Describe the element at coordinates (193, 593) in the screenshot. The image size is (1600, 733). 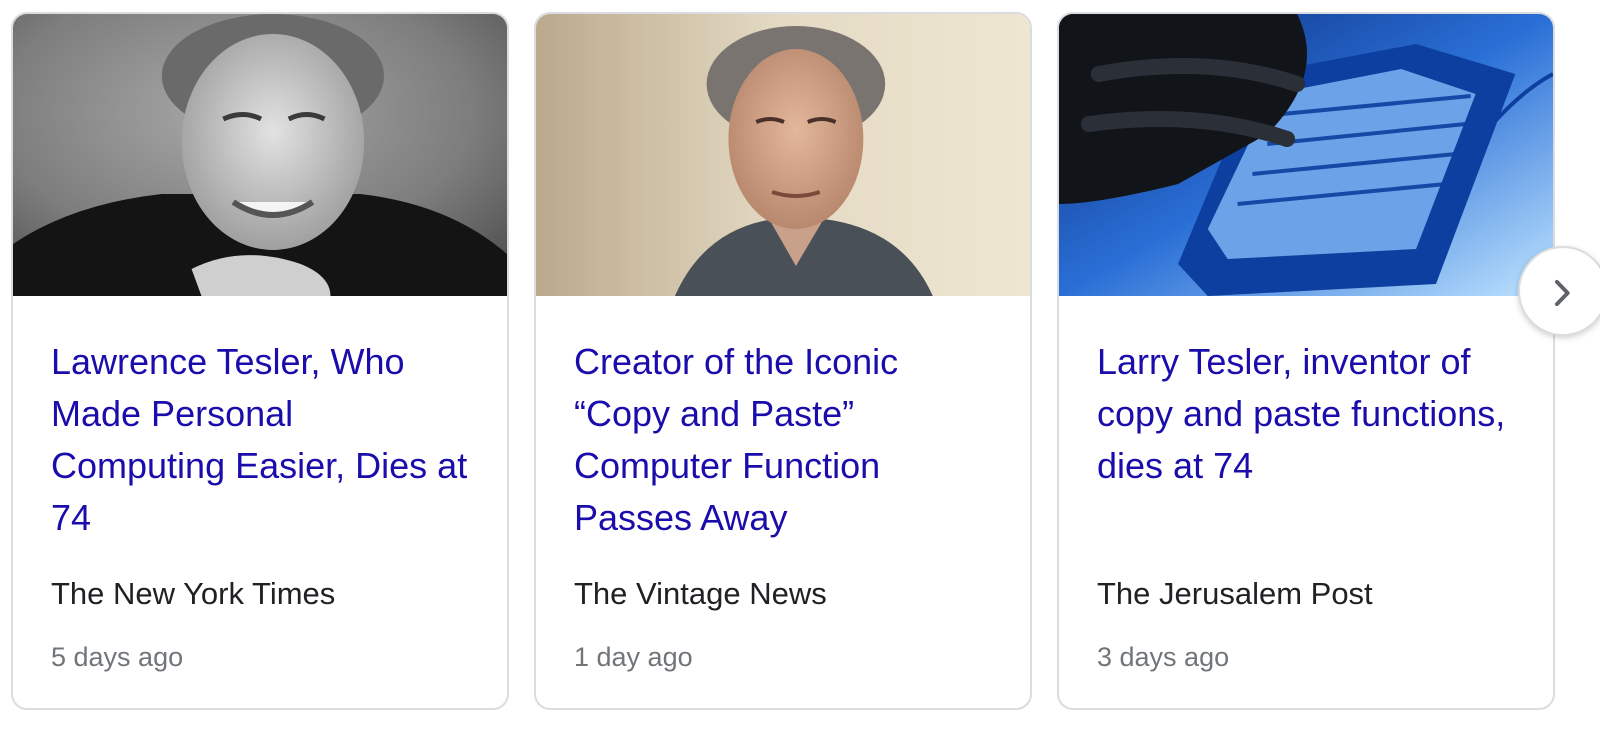
I see `news-source: The New York Times` at that location.